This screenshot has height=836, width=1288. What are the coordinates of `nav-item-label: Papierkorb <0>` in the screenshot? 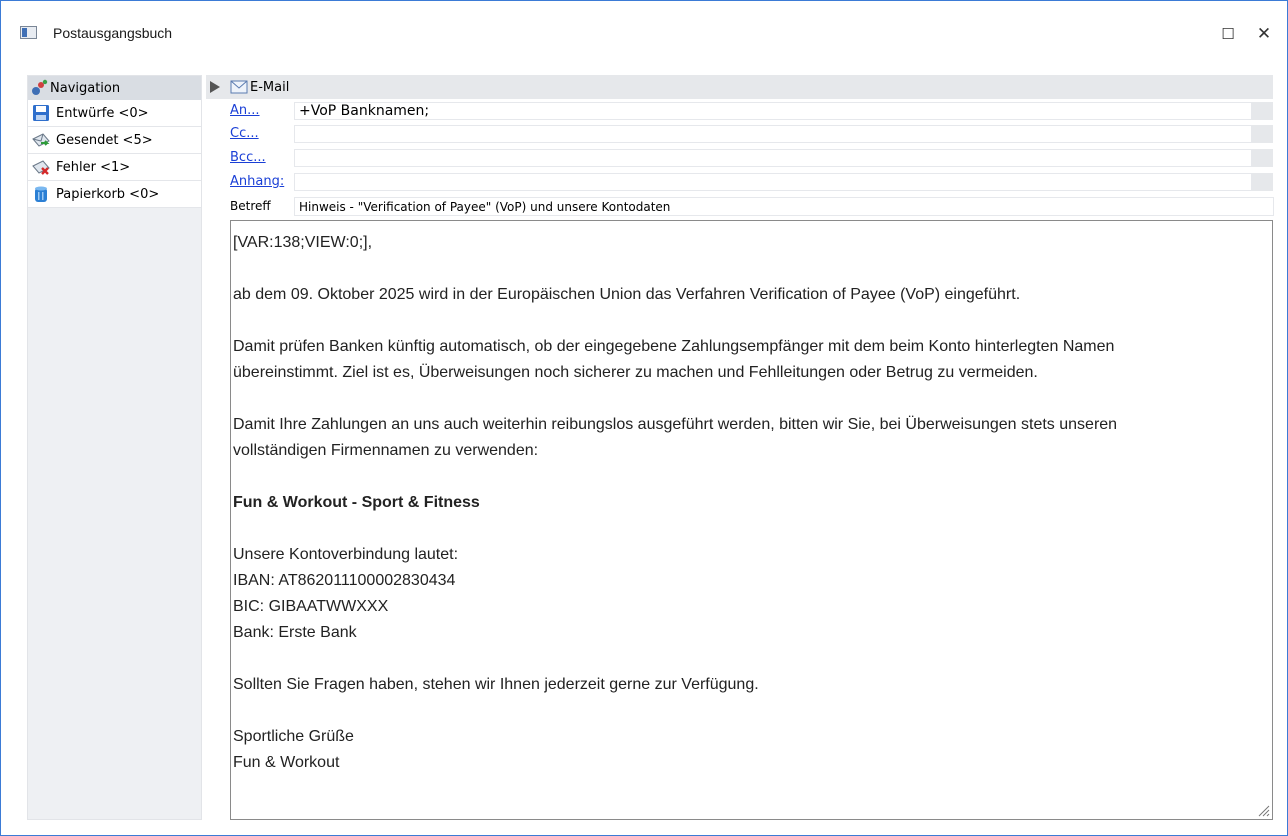 It's located at (108, 194).